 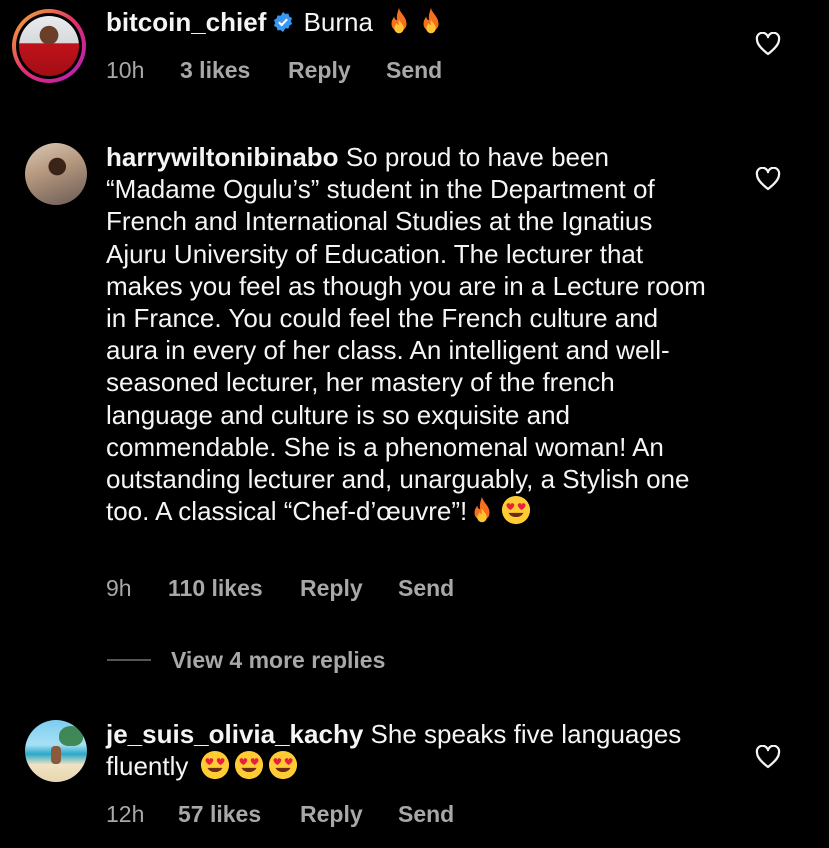 What do you see at coordinates (239, 814) in the screenshot?
I see `likes-count: 57 likes` at bounding box center [239, 814].